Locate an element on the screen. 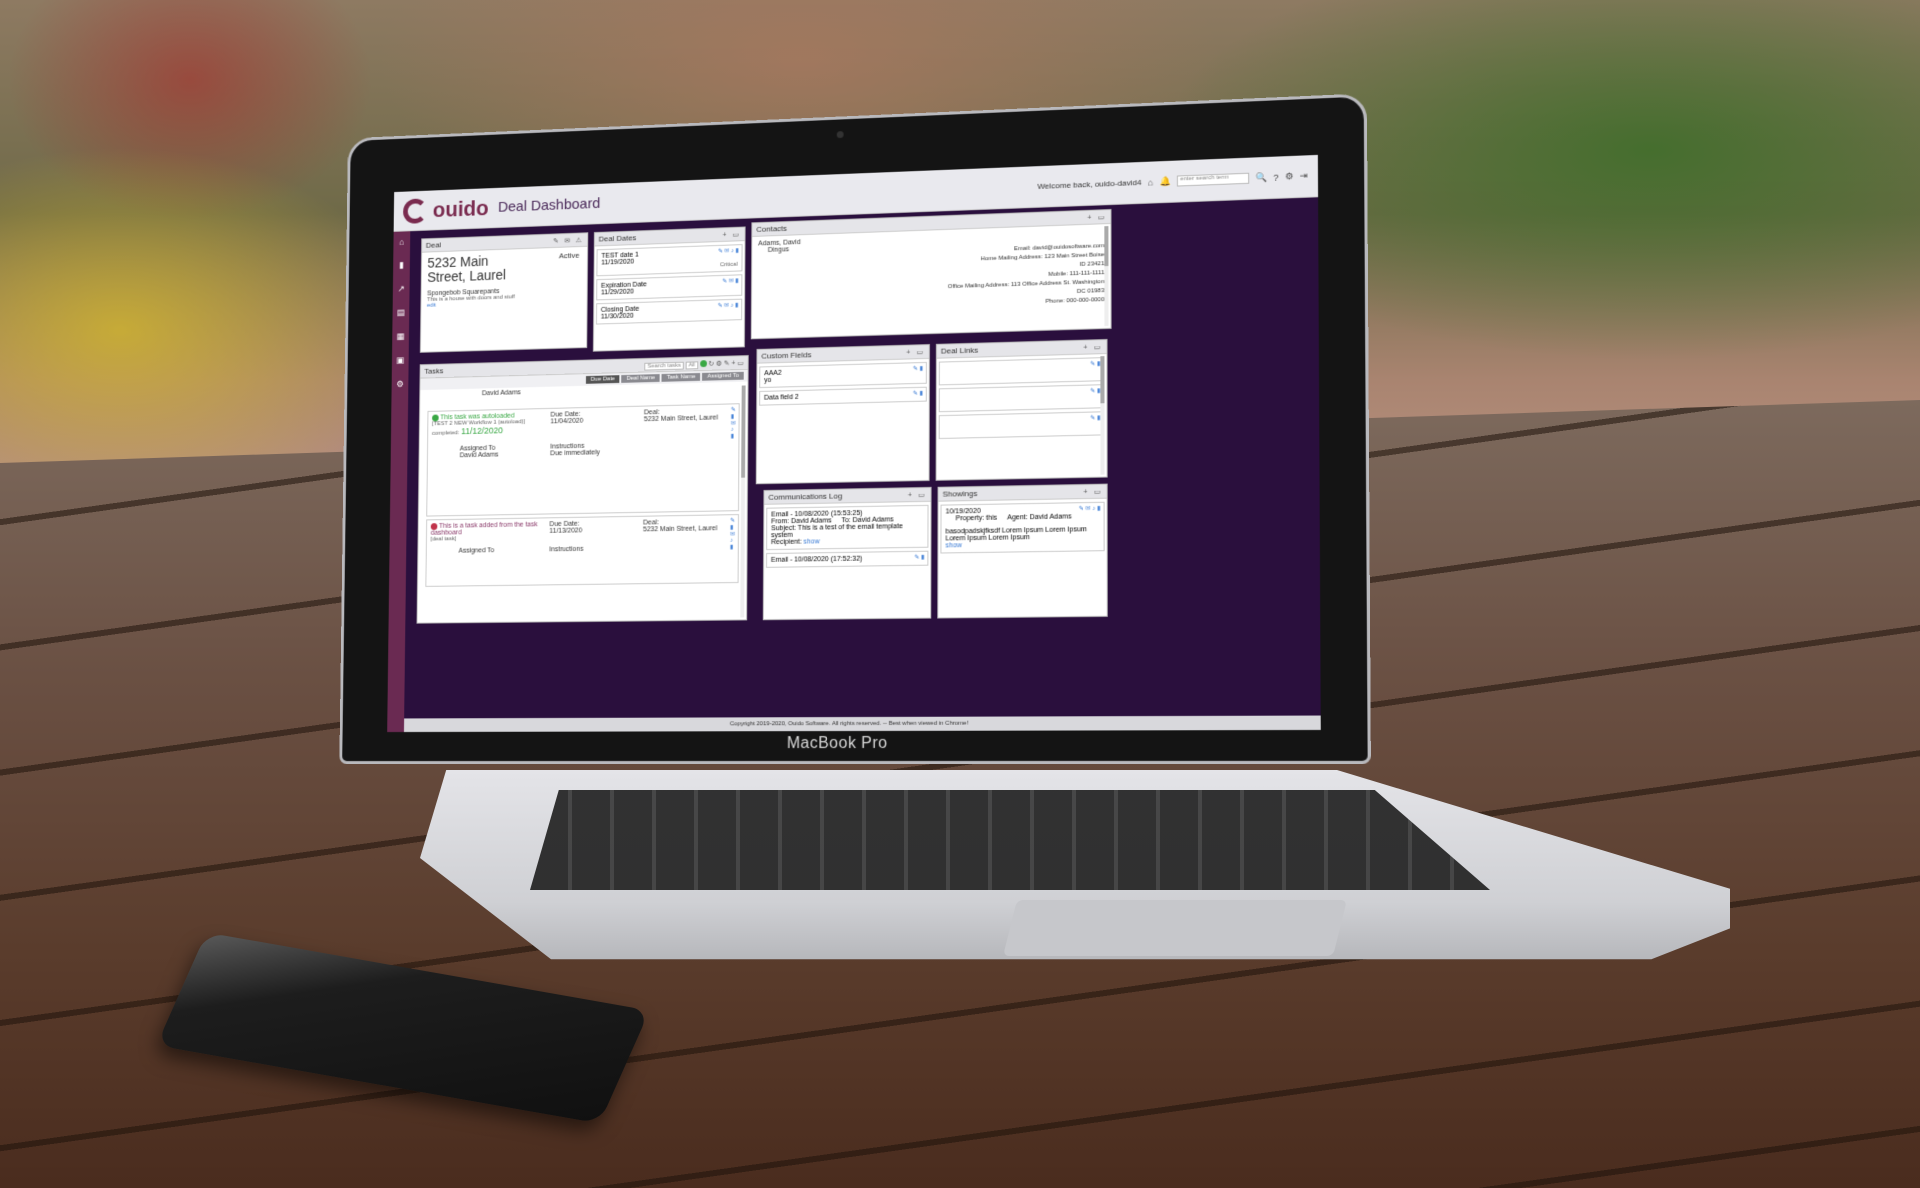  custom-fields-title: Custom Fields is located at coordinates (786, 355).